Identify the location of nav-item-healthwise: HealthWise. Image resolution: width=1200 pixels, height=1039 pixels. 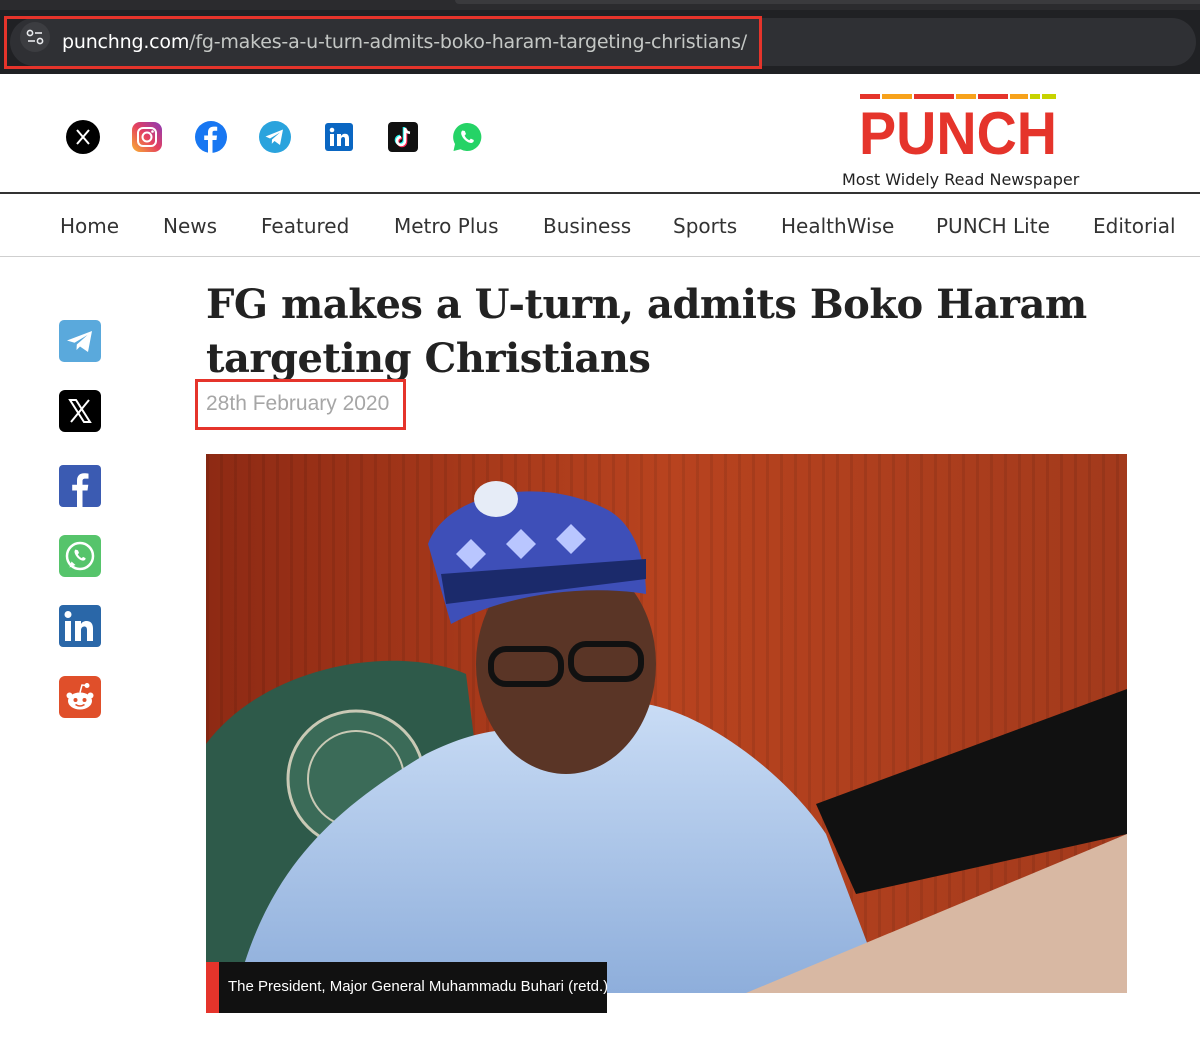
(837, 226).